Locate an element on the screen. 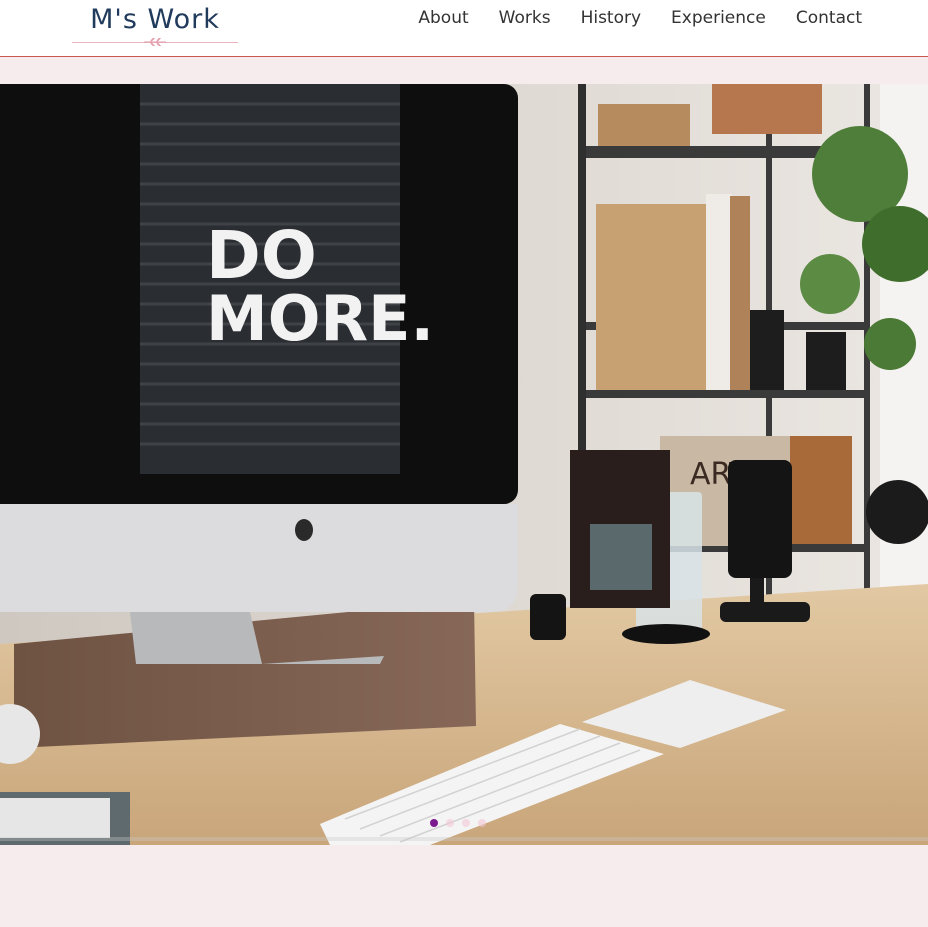 The image size is (928, 927). slider-dots is located at coordinates (458, 823).